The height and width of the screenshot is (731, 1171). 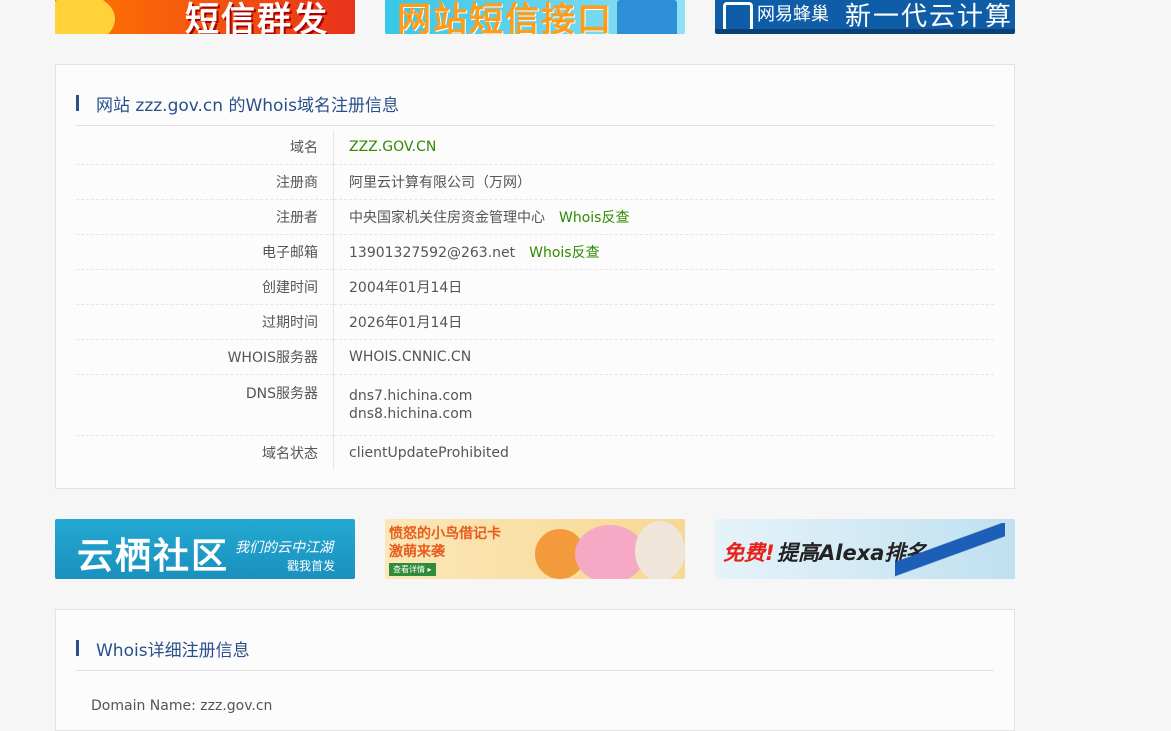 What do you see at coordinates (535, 549) in the screenshot?
I see `angry-birds-card-banner: 愤怒的小鸟借记卡 激萌来袭 查看详情 ▸` at bounding box center [535, 549].